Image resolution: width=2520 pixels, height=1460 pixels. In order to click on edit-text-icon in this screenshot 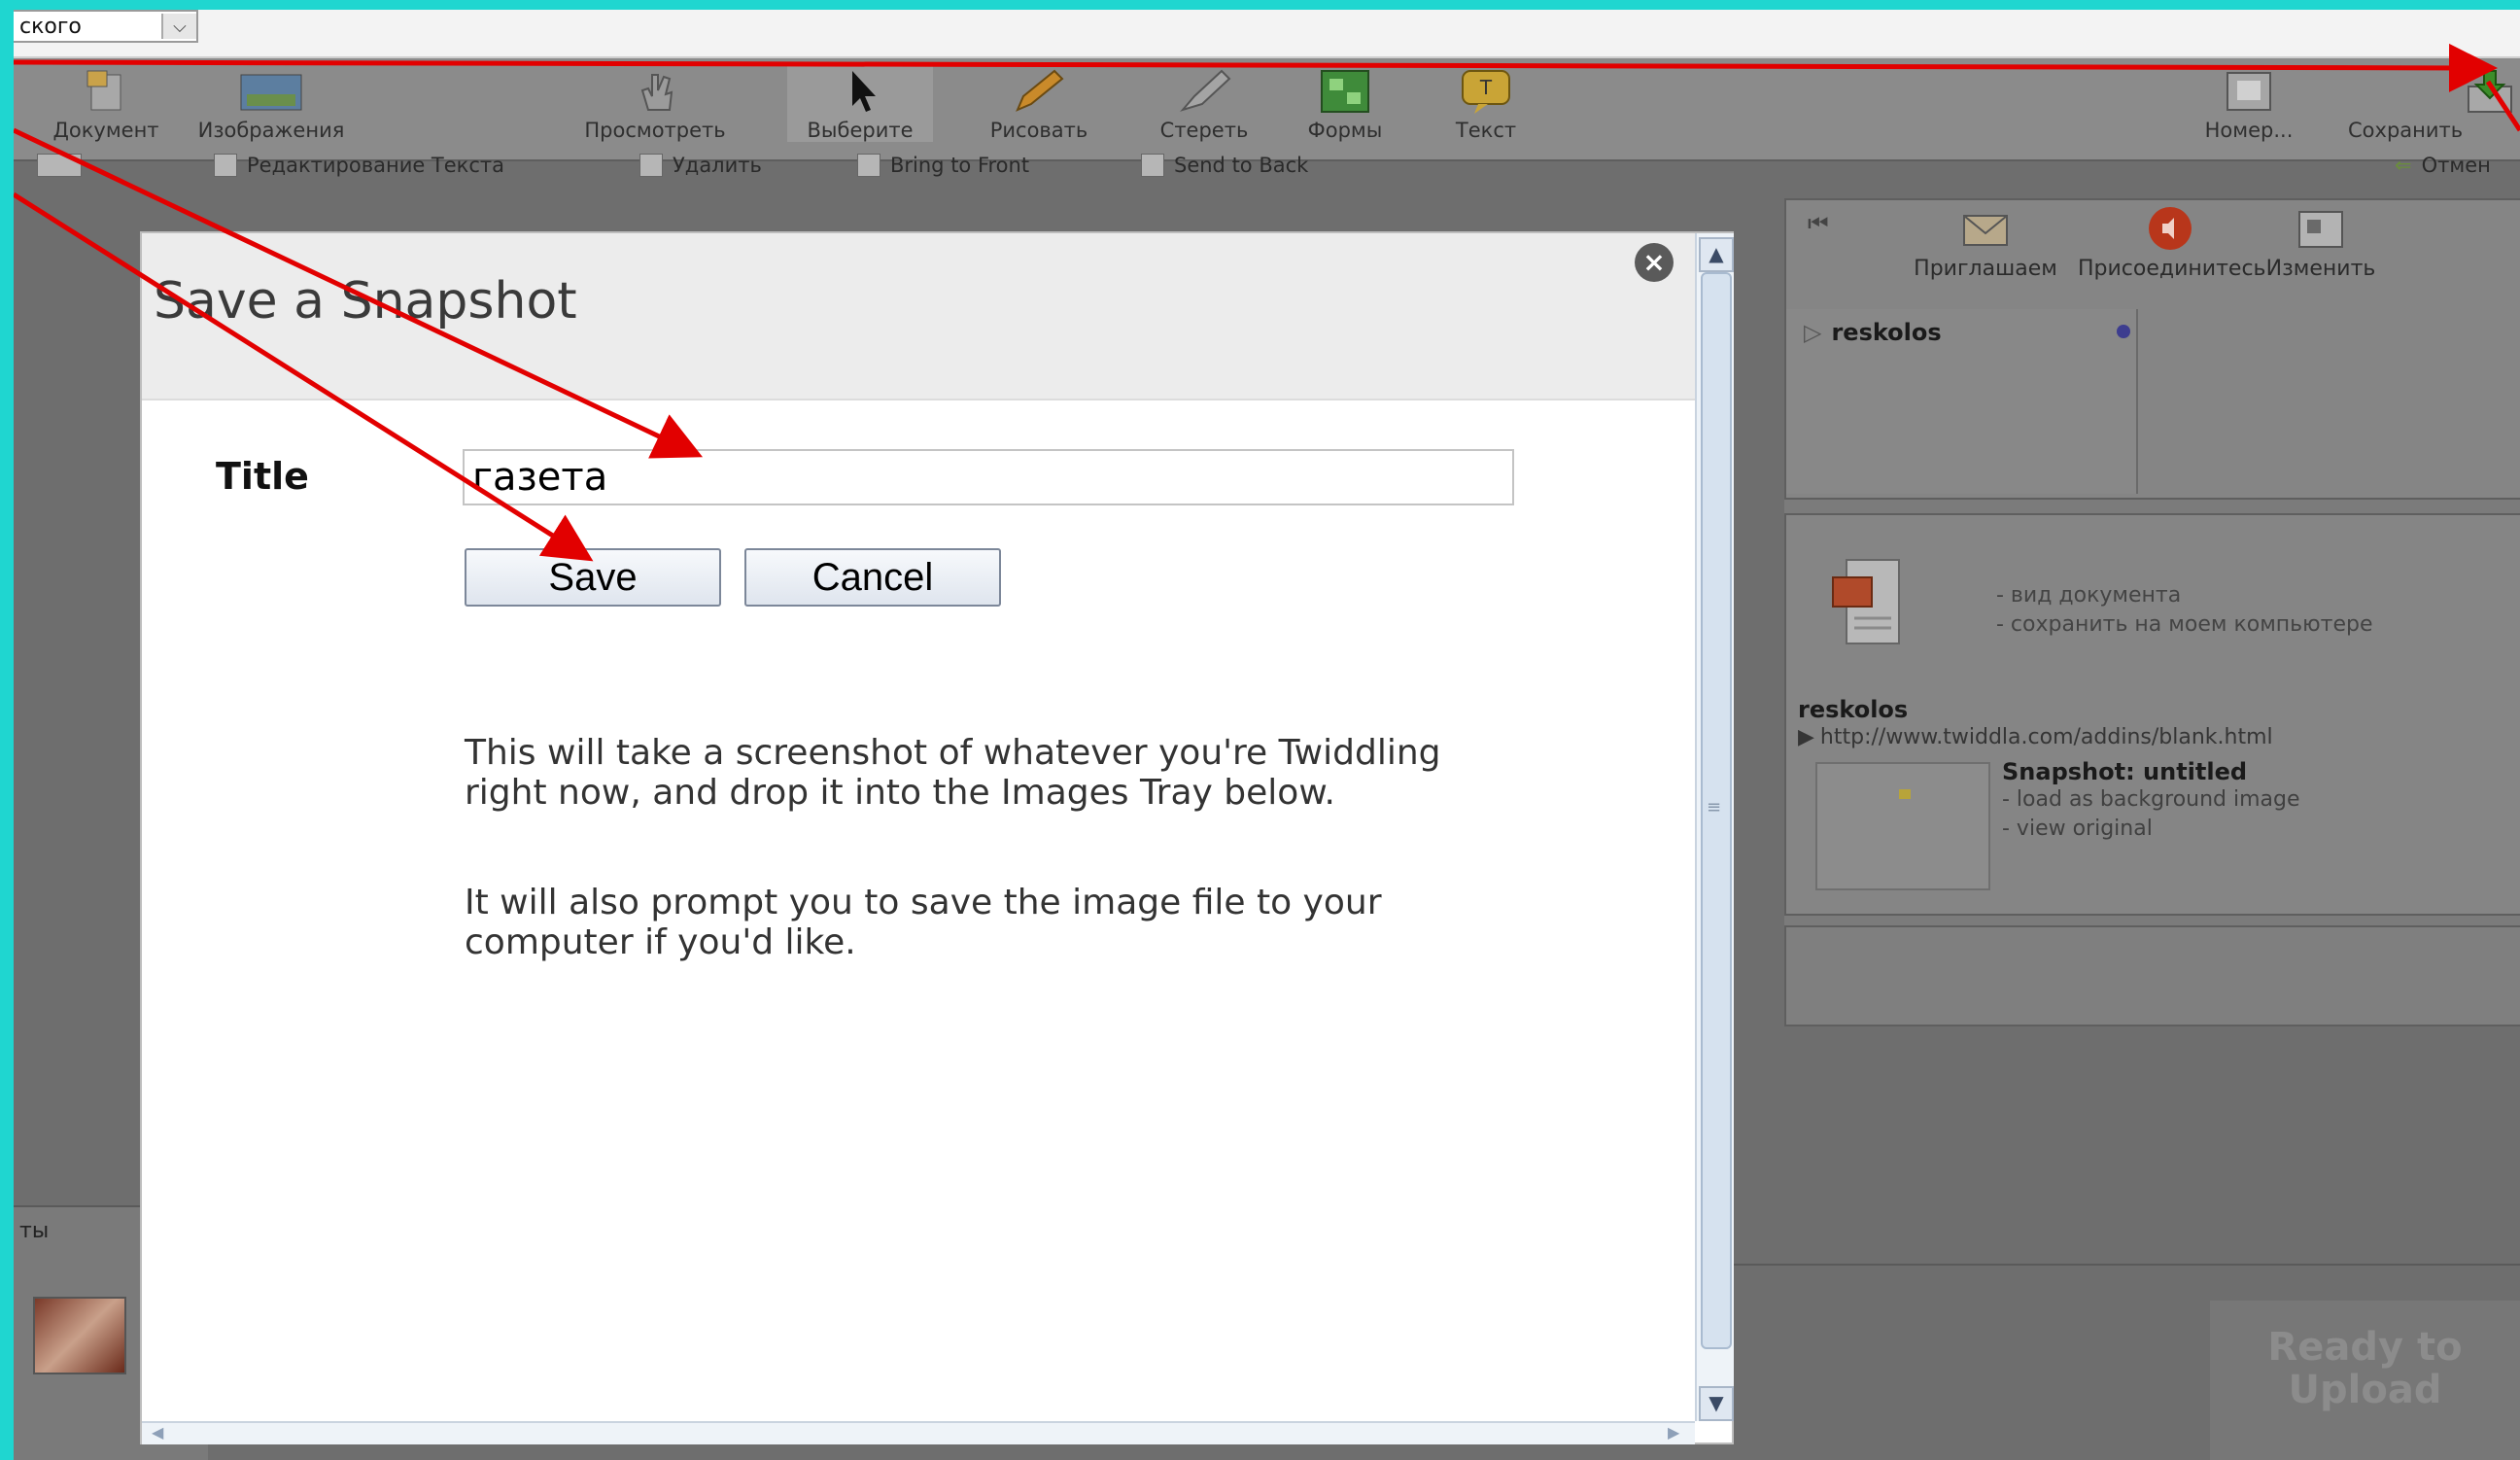, I will do `click(225, 165)`.